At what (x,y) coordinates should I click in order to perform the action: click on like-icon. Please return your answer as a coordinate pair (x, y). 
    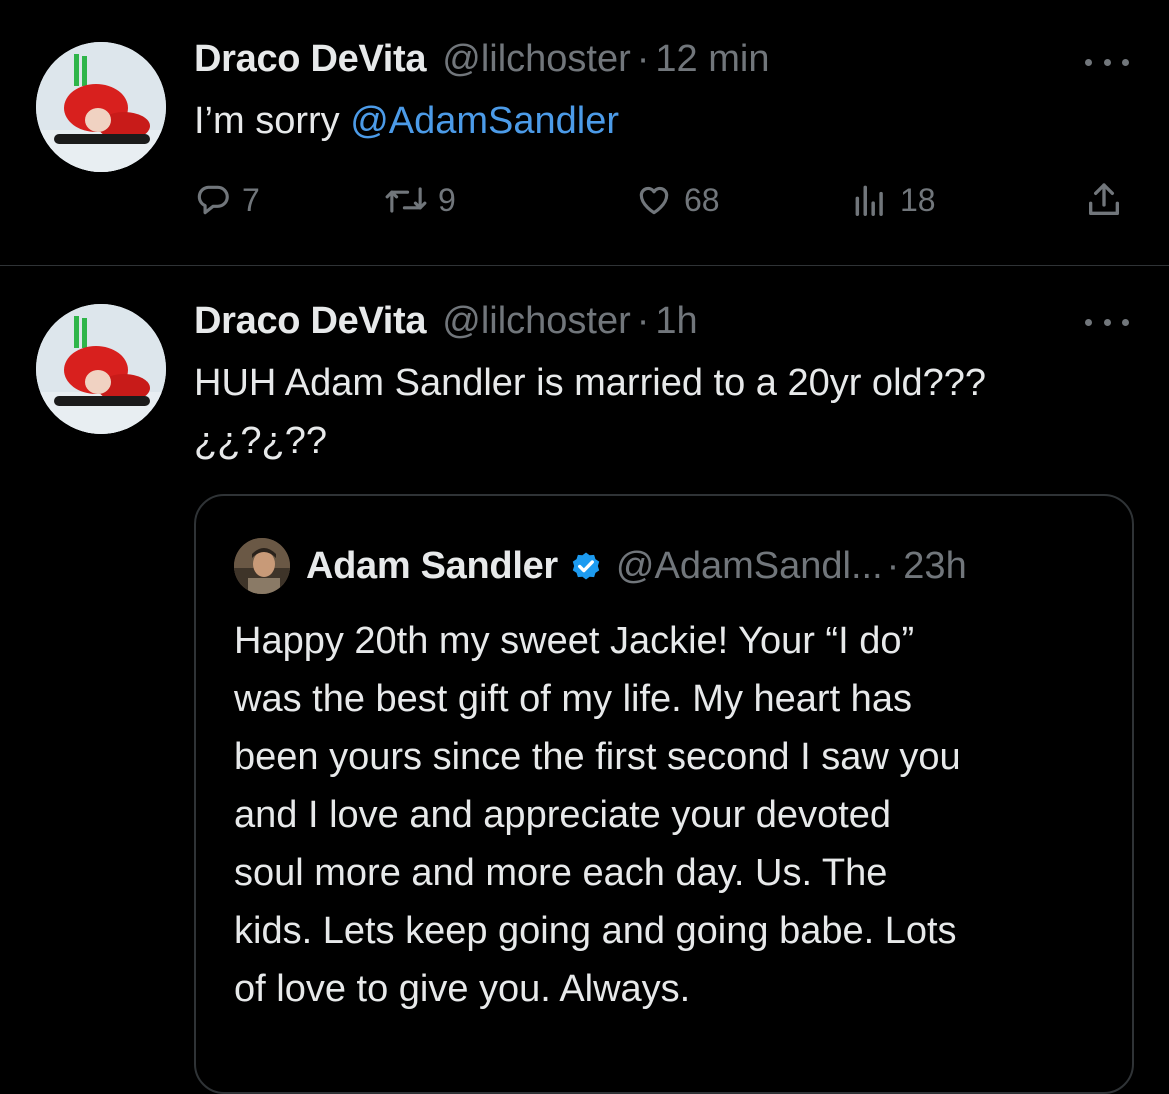
    Looking at the image, I should click on (654, 200).